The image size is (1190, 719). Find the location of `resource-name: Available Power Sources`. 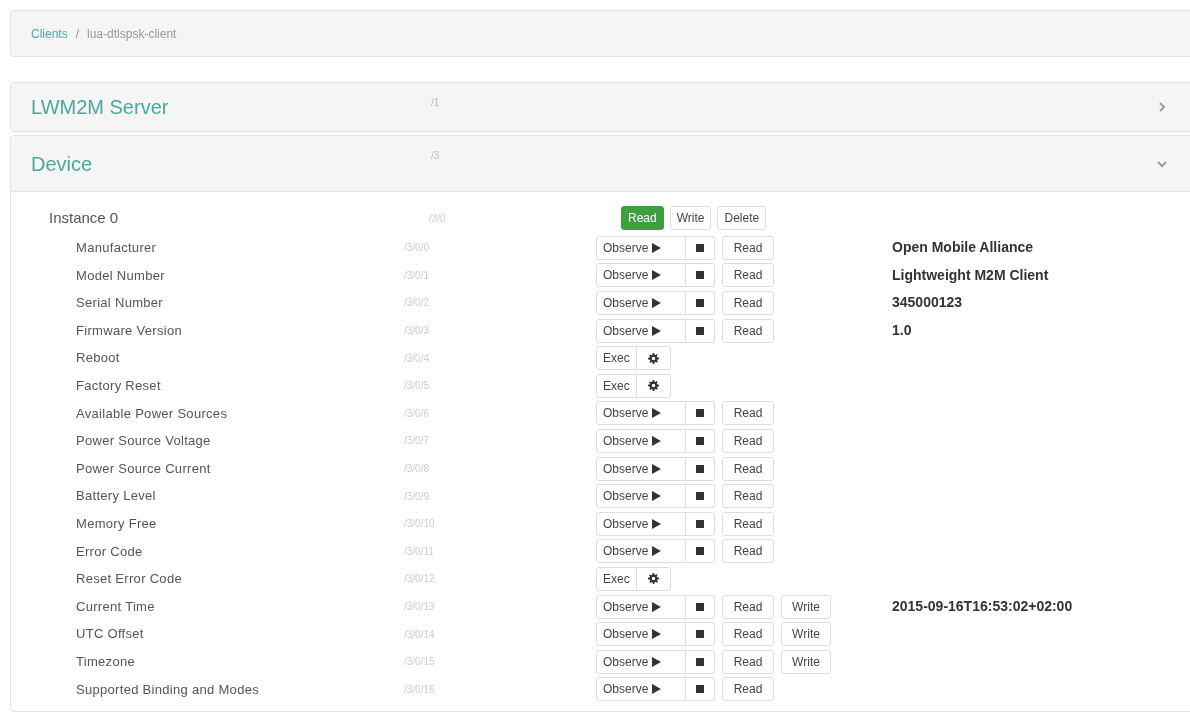

resource-name: Available Power Sources is located at coordinates (152, 413).